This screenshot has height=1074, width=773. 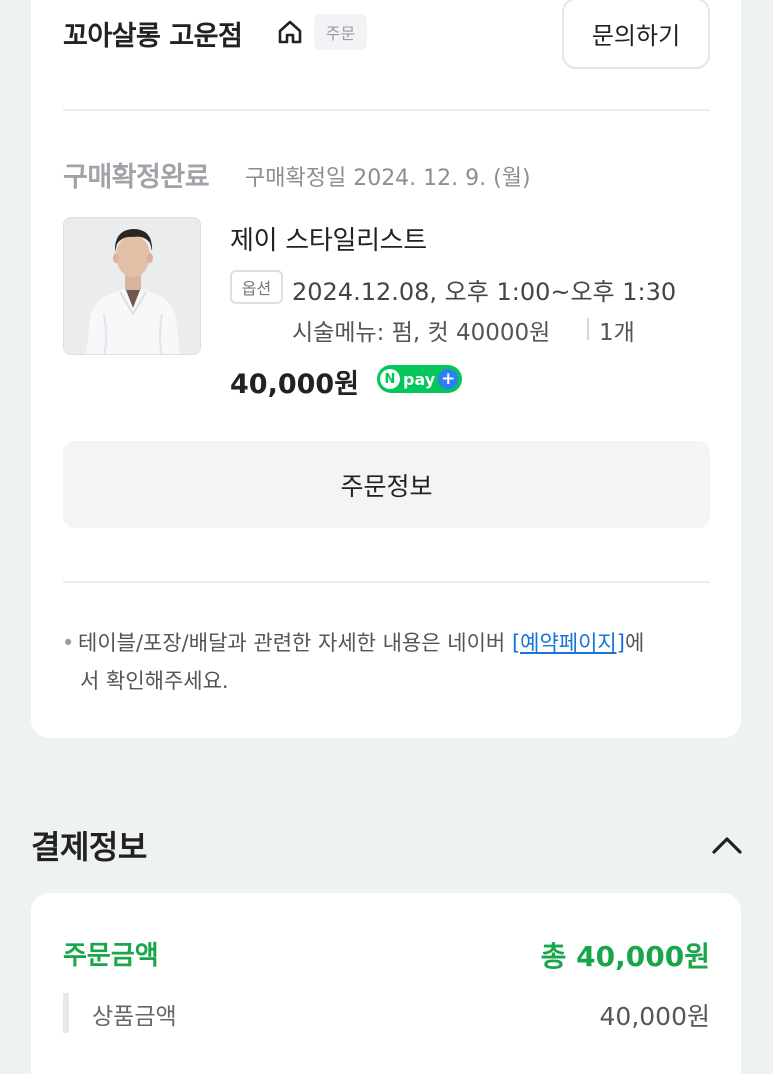 I want to click on order-type-chip: 주문, so click(x=340, y=32).